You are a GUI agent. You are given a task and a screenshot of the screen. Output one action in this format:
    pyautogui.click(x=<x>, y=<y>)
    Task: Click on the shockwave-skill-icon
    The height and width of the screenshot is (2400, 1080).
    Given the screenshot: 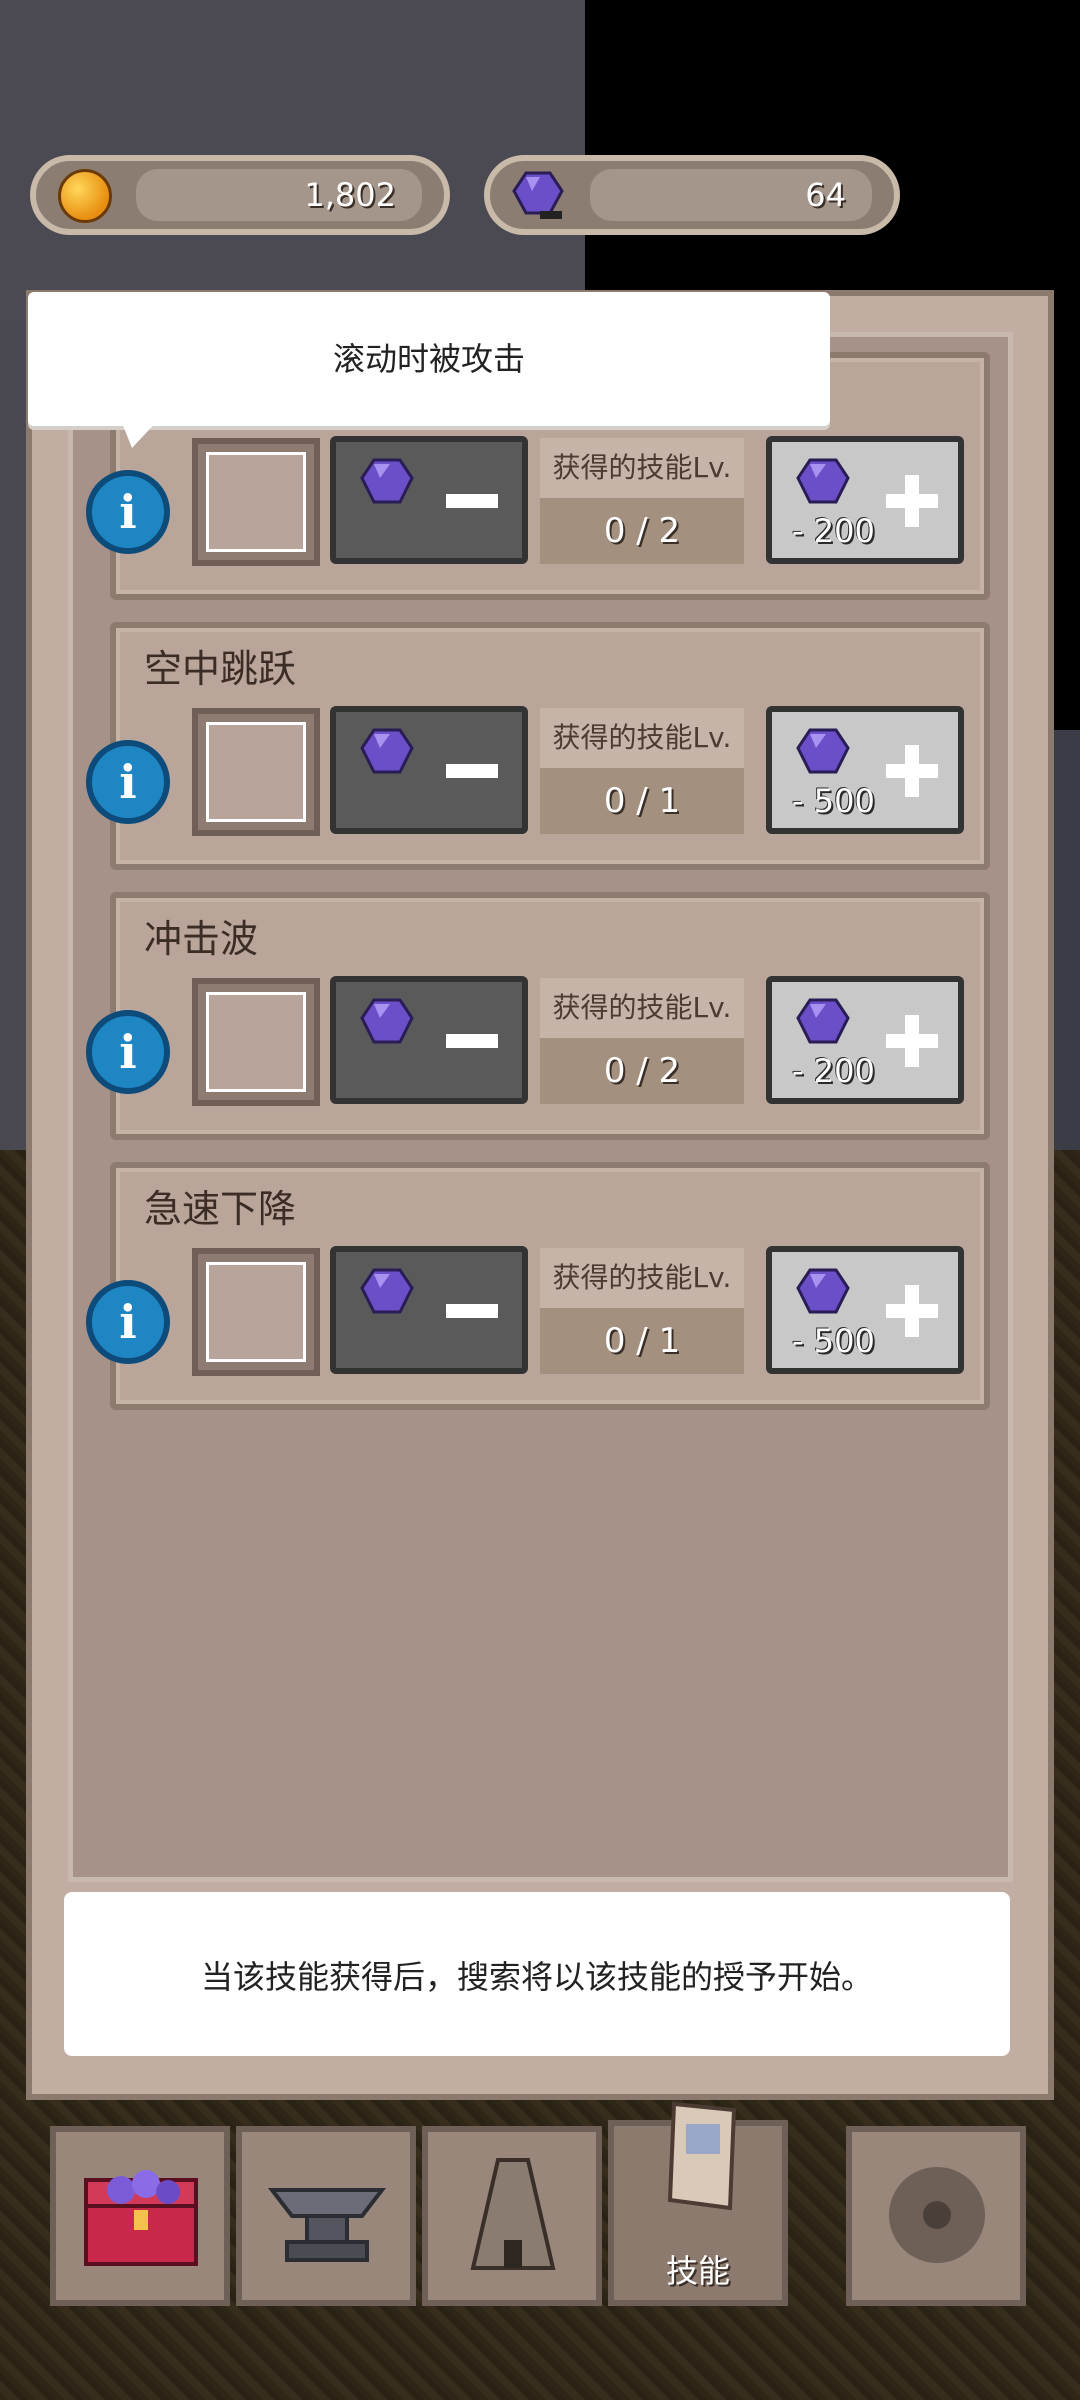 What is the action you would take?
    pyautogui.click(x=256, y=1042)
    